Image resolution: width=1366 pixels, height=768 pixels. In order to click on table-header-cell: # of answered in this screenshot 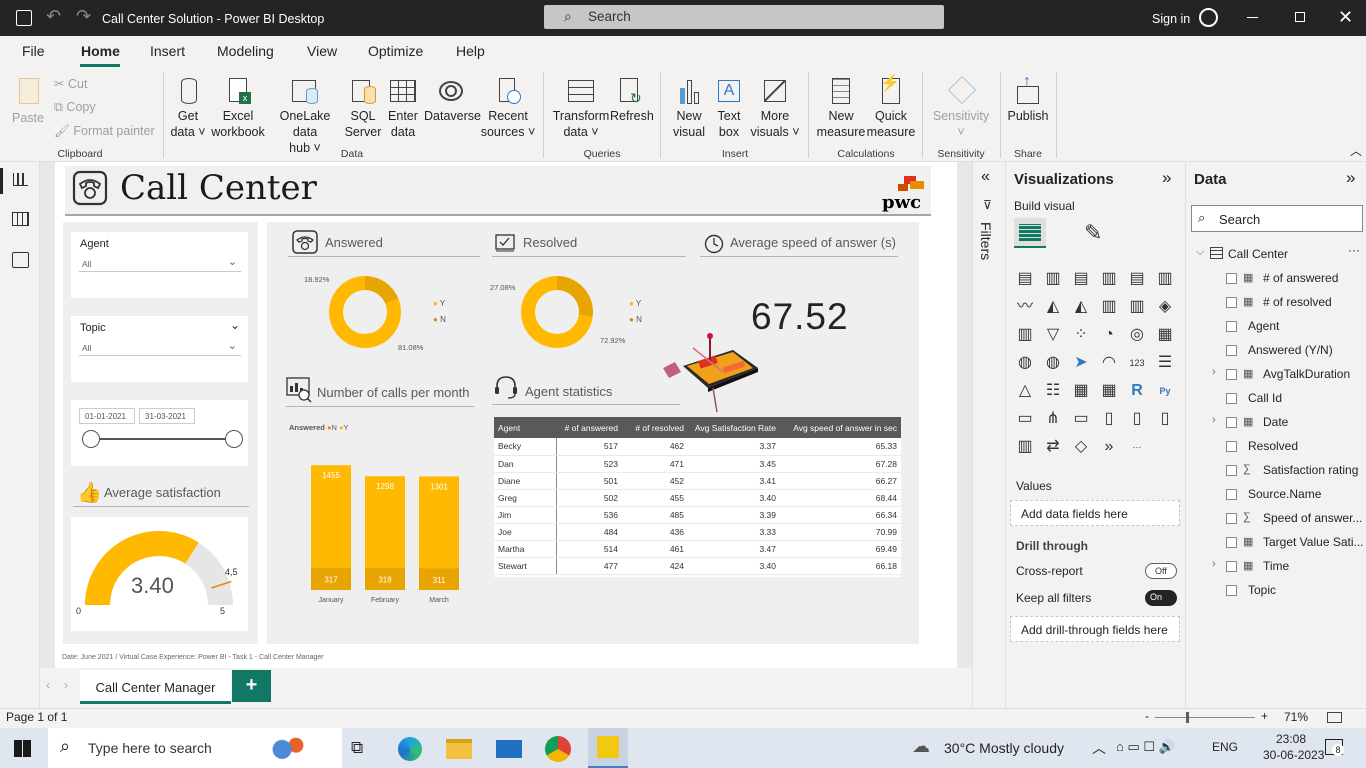, I will do `click(589, 427)`.